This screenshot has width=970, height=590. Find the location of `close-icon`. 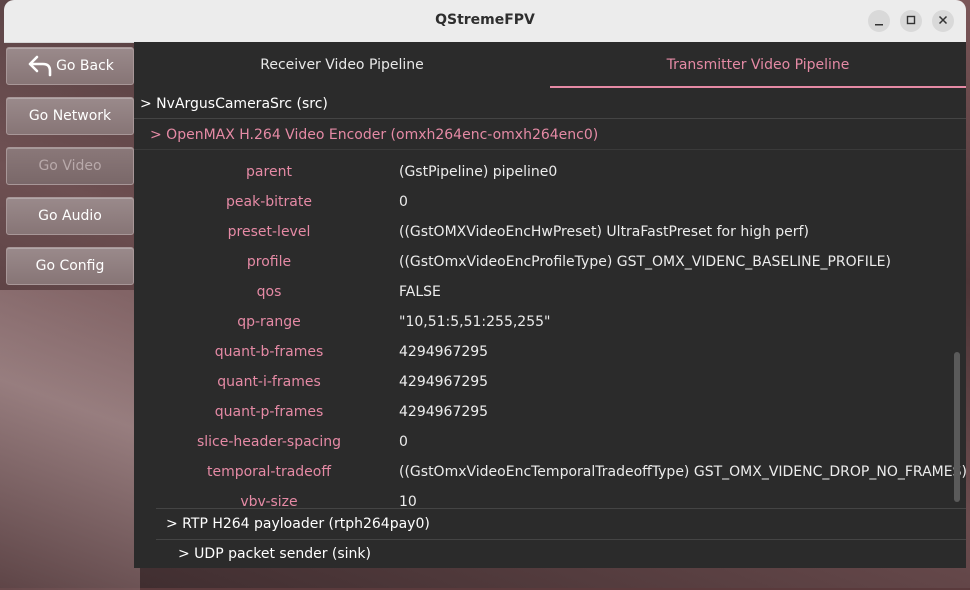

close-icon is located at coordinates (943, 20).